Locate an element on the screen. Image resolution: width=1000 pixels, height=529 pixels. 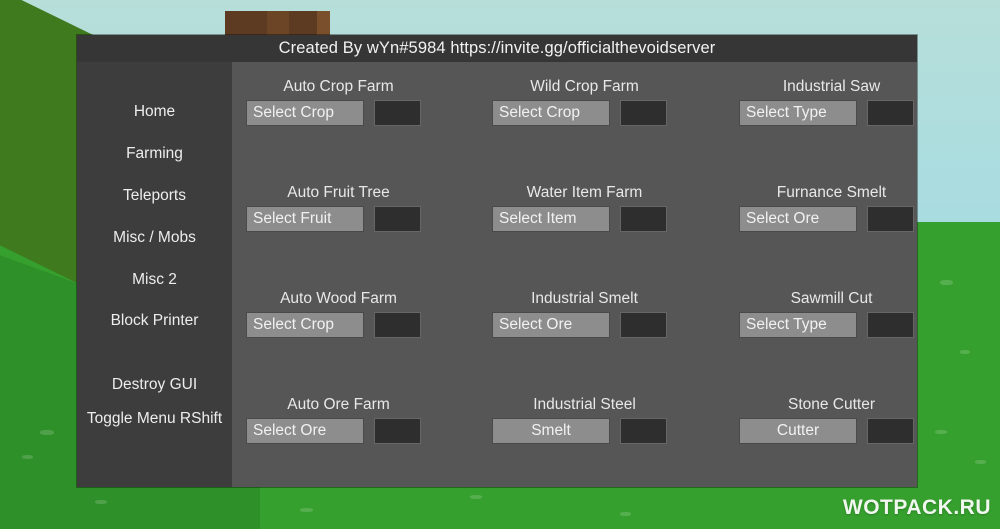
feature-card-stone-cutter: Stone Cutter Cutter is located at coordinates (831, 420).